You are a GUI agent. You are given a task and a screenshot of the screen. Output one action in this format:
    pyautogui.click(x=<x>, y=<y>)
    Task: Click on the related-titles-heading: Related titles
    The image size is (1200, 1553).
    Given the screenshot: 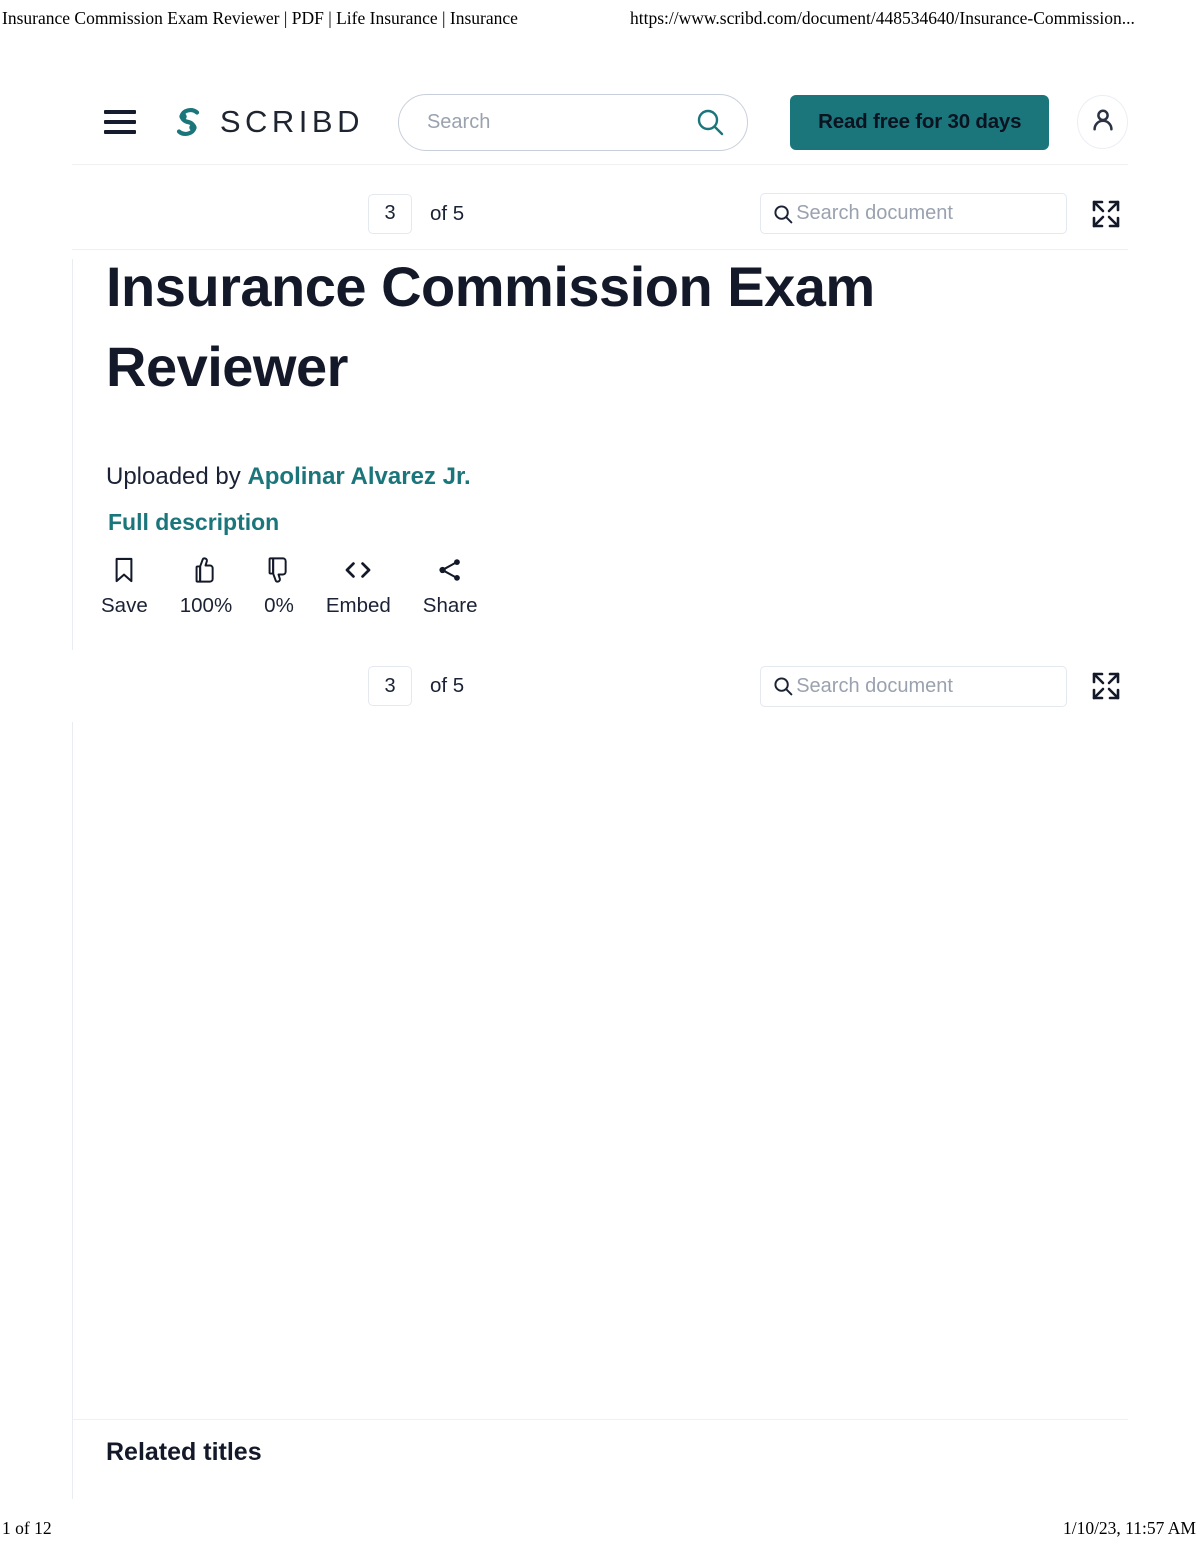 What is the action you would take?
    pyautogui.click(x=184, y=1452)
    